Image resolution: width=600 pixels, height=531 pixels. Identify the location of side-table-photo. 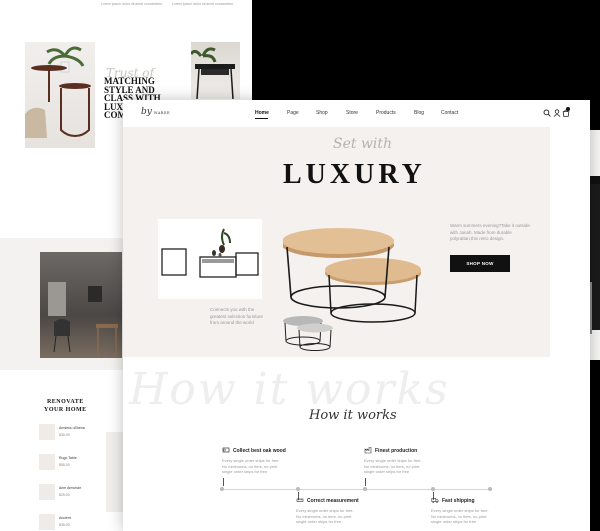
(60, 95).